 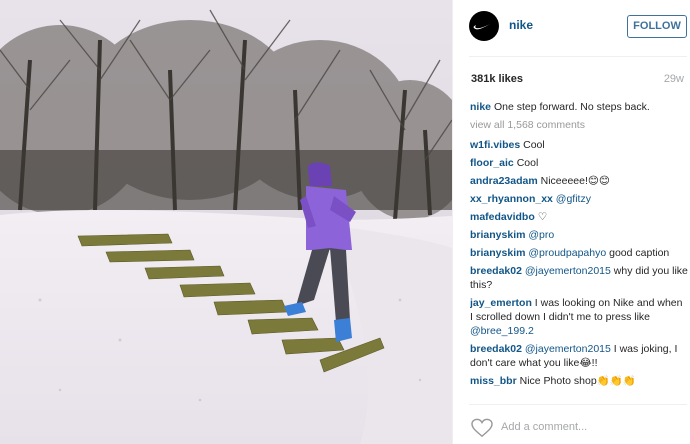 I want to click on comment-username: andra23adam, so click(x=504, y=181).